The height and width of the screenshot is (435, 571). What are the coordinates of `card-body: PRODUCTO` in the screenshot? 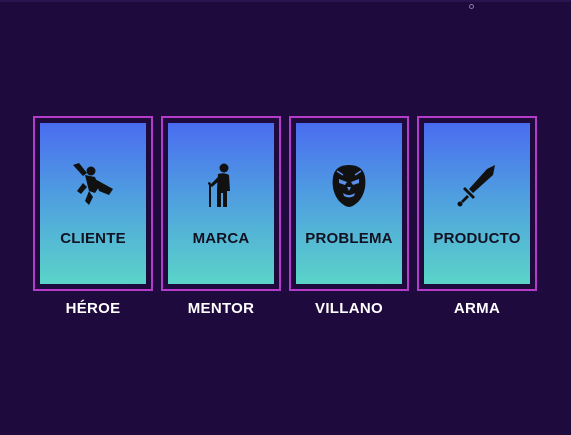 It's located at (477, 203).